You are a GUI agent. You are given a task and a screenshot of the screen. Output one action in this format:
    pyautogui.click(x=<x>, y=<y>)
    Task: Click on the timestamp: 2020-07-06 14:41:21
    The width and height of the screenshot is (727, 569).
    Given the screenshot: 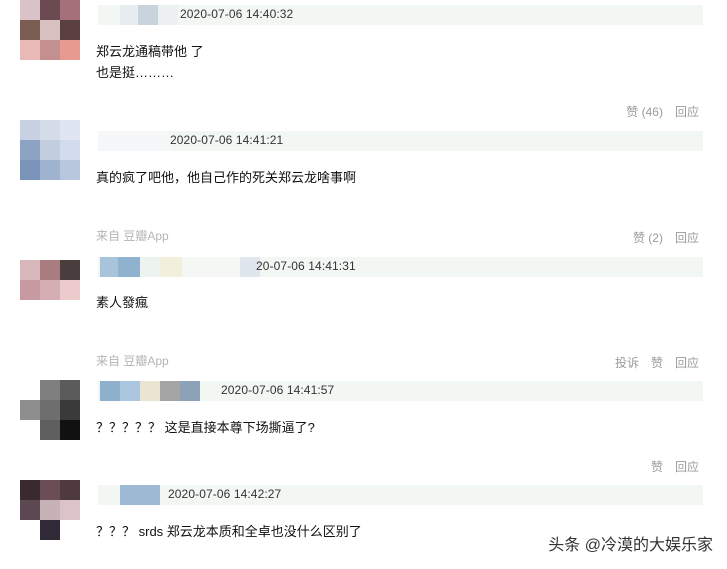 What is the action you would take?
    pyautogui.click(x=227, y=140)
    